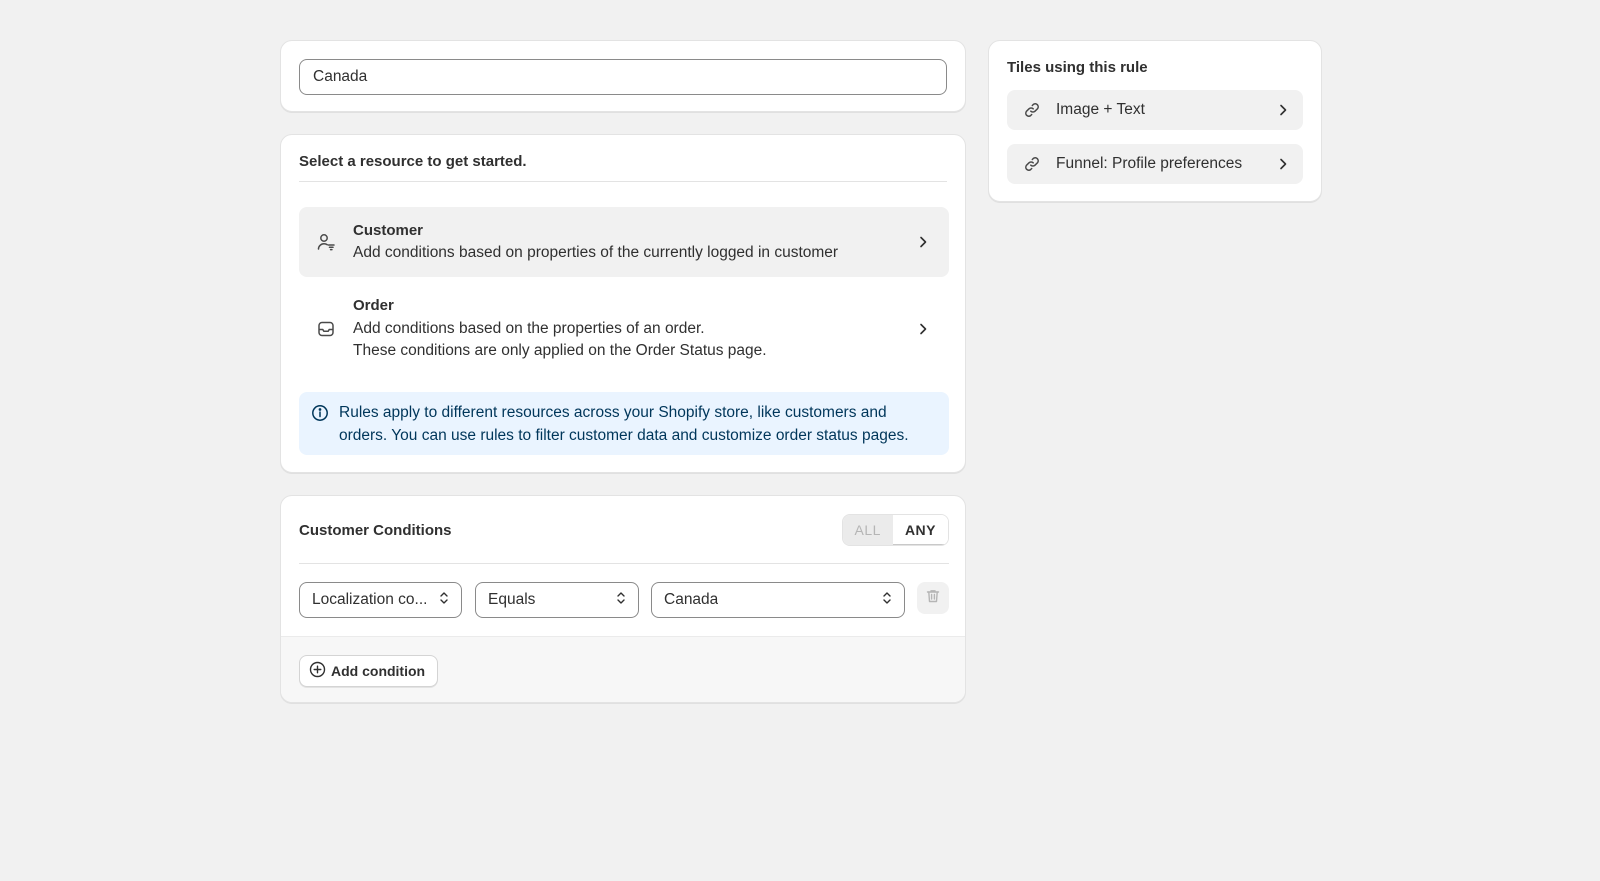 The height and width of the screenshot is (881, 1600). I want to click on rule-name-card, so click(623, 76).